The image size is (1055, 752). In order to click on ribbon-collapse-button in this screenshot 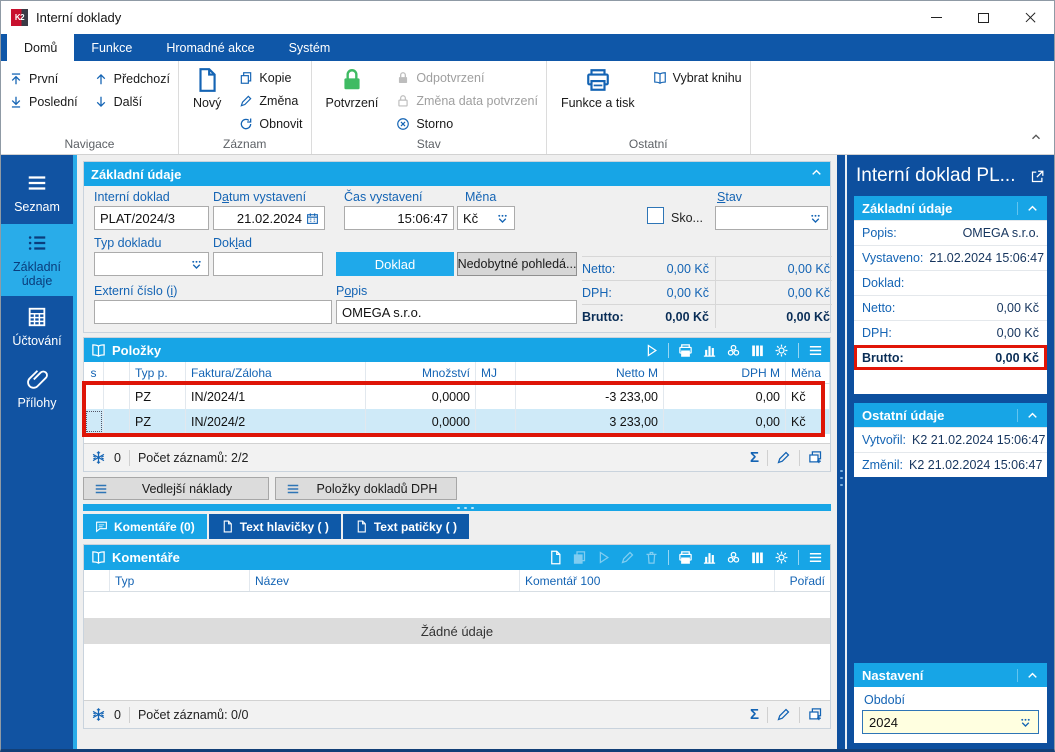, I will do `click(1036, 139)`.